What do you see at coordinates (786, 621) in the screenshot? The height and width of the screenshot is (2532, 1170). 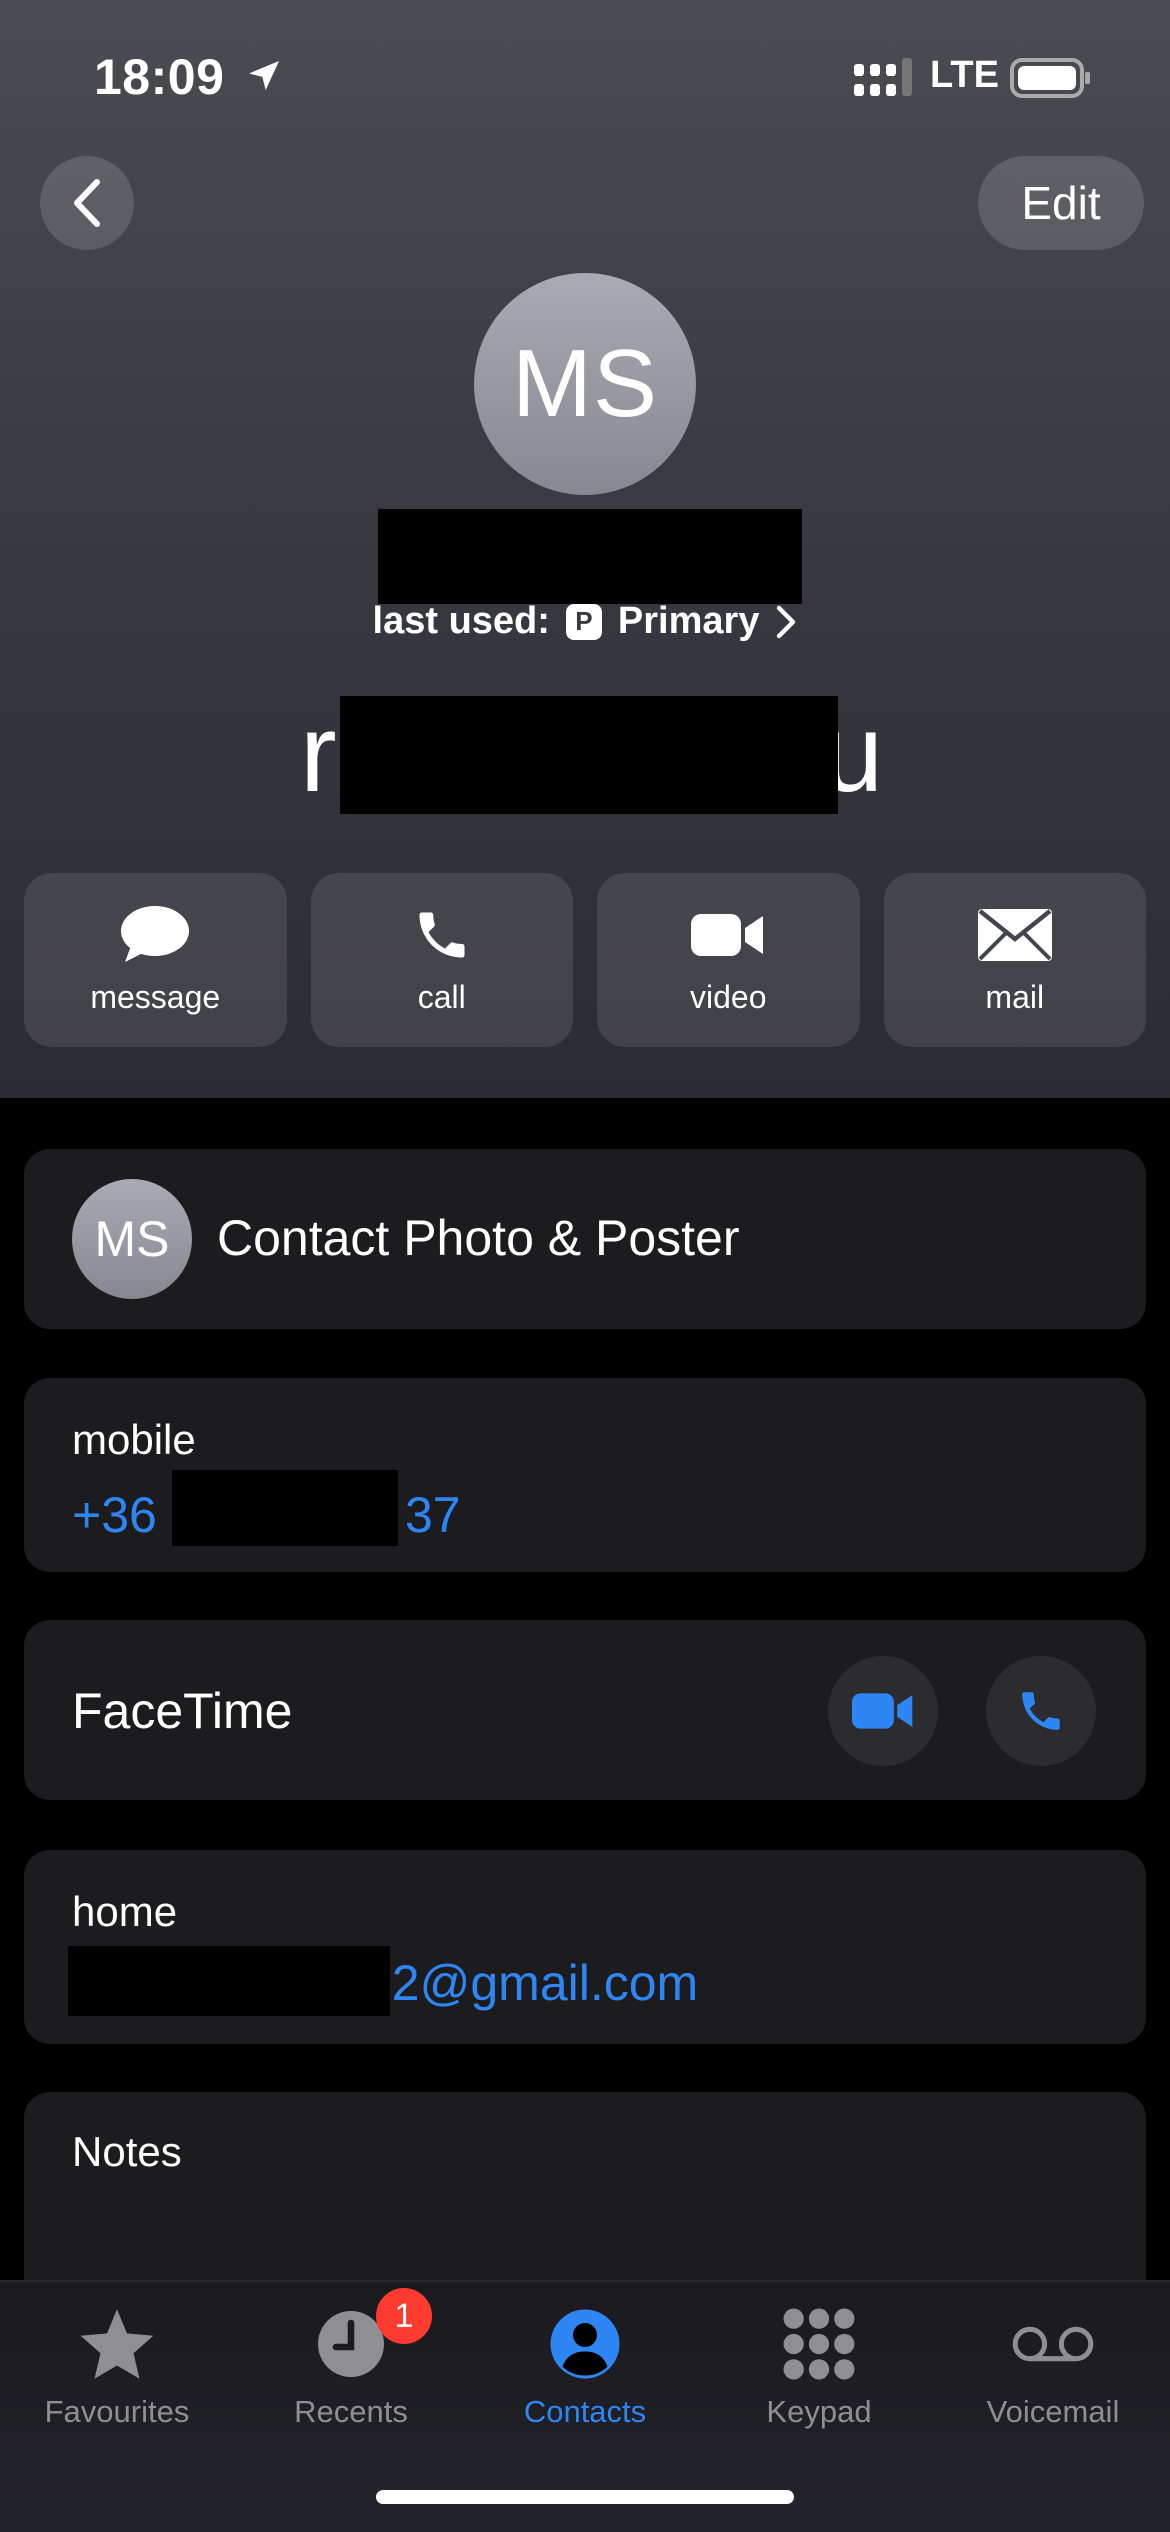 I see `chevron-right-icon` at bounding box center [786, 621].